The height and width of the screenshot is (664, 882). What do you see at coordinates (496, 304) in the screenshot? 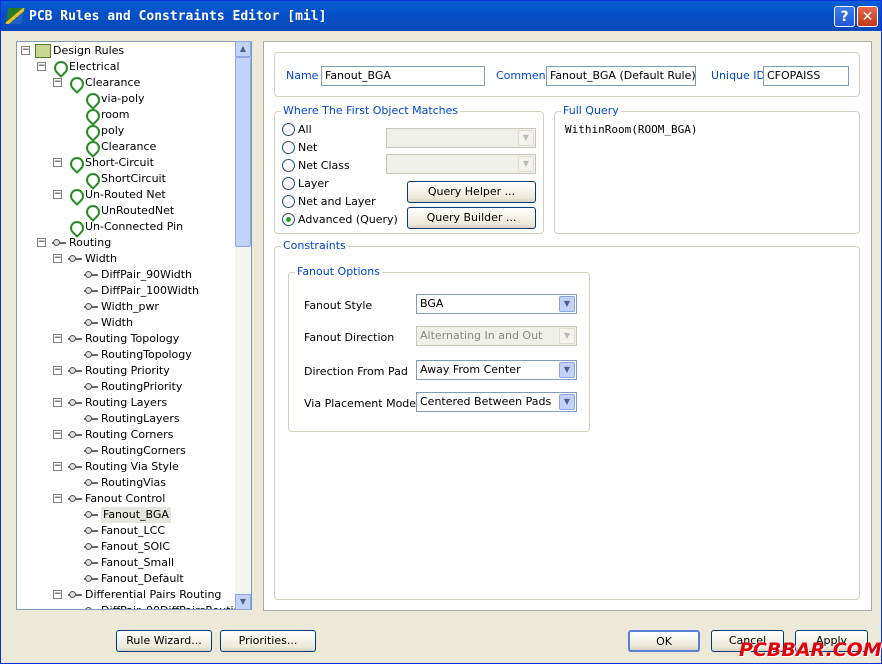
I see `fanout-style-combo: BGA ▼` at bounding box center [496, 304].